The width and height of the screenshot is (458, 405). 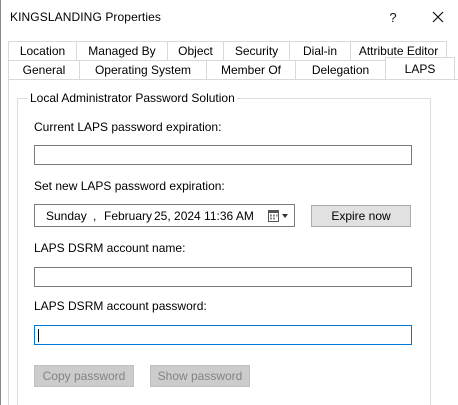 What do you see at coordinates (195, 50) in the screenshot?
I see `tab-object: Object` at bounding box center [195, 50].